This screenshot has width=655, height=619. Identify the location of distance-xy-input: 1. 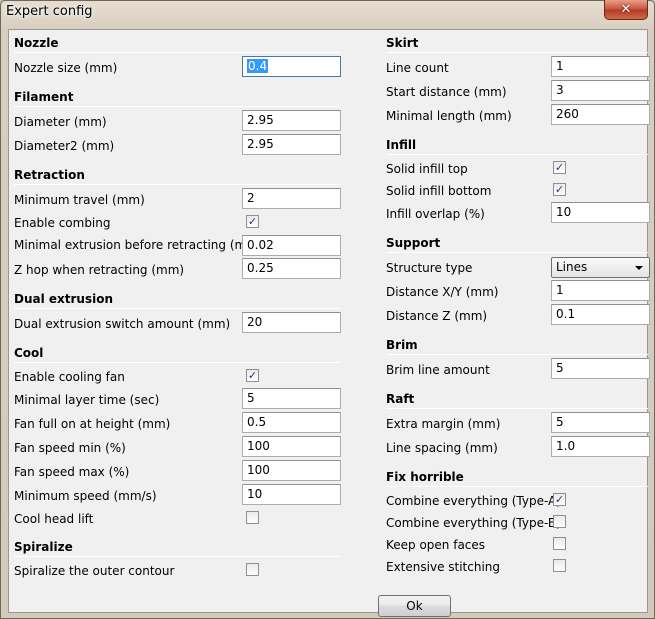
(600, 290).